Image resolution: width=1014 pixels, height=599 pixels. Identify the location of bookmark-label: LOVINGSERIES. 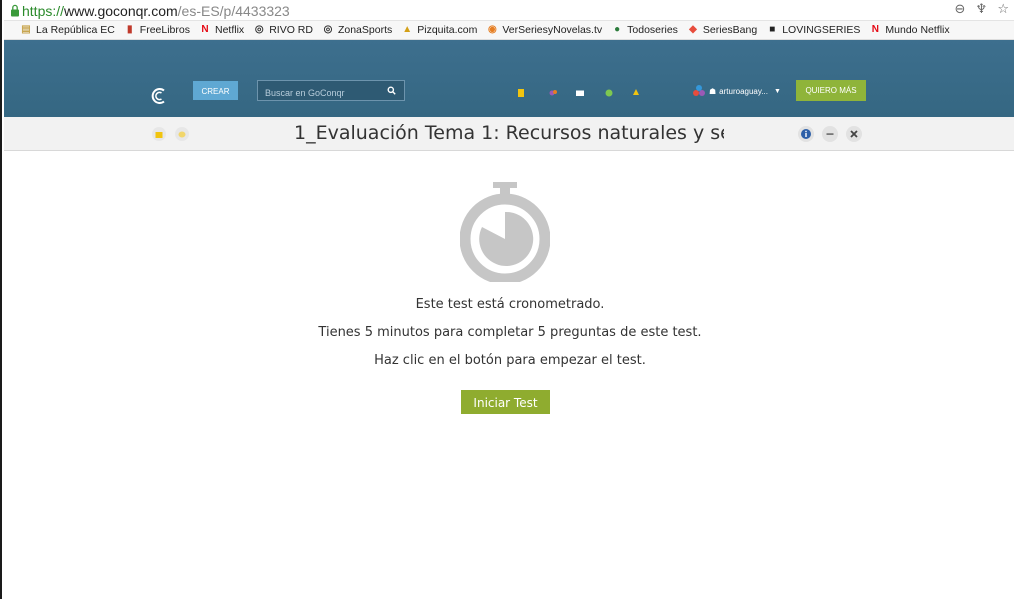
(821, 30).